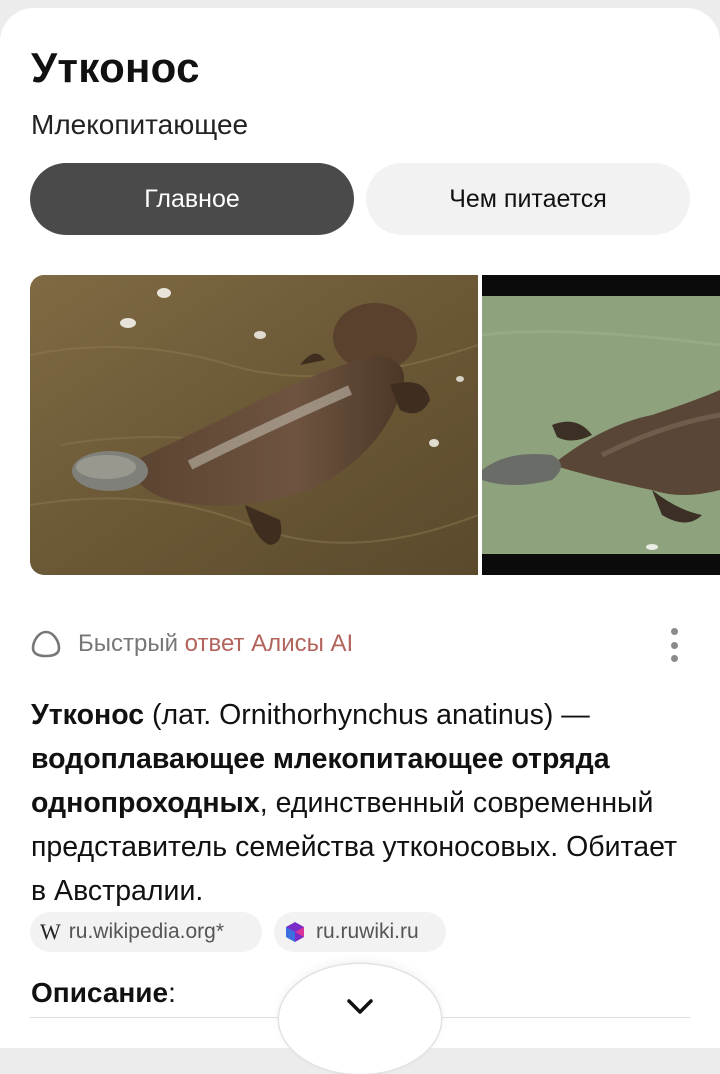  I want to click on tab-diet-label: Чем питается, so click(528, 198).